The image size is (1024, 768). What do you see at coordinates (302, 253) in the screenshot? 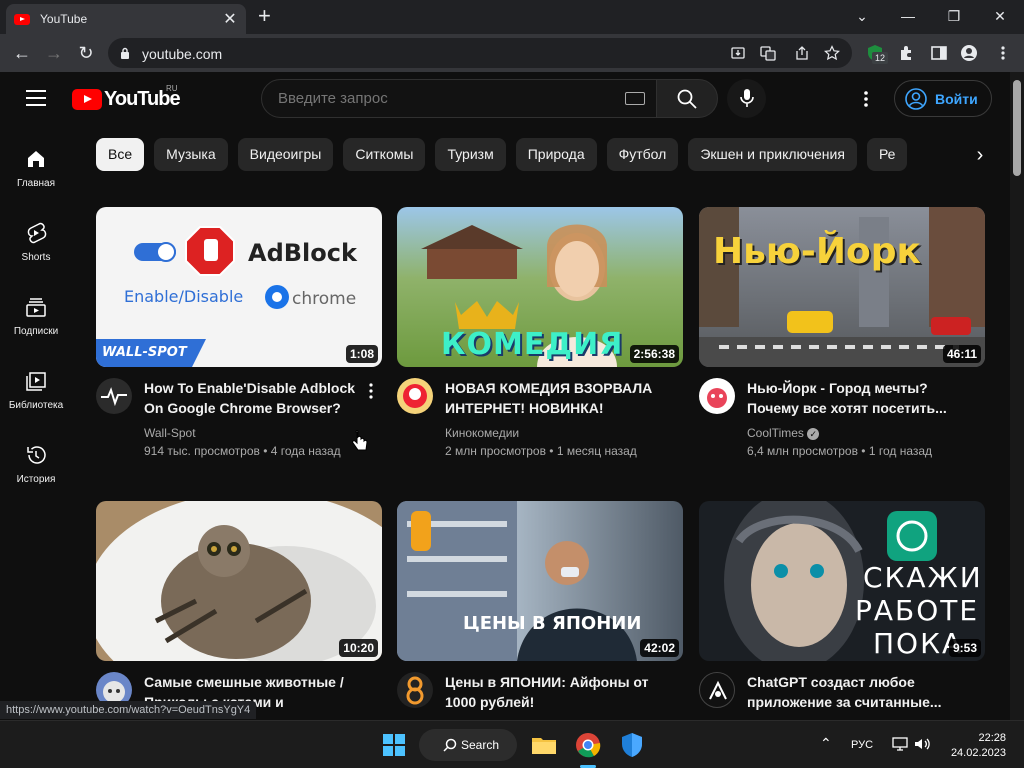
I see `thumbnail-text: AdBlock` at bounding box center [302, 253].